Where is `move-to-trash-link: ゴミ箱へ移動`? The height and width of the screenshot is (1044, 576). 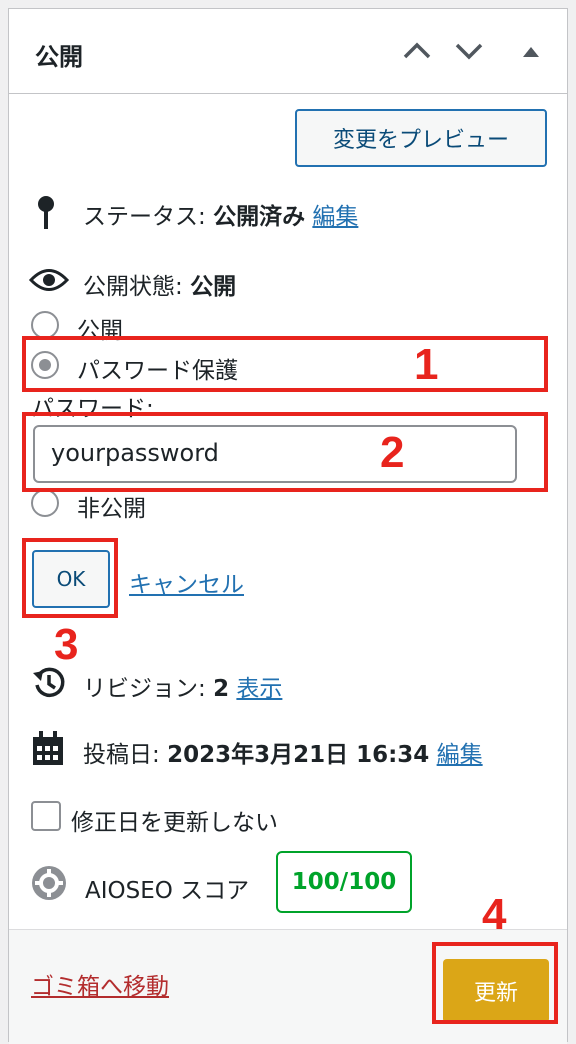 move-to-trash-link: ゴミ箱へ移動 is located at coordinates (100, 984).